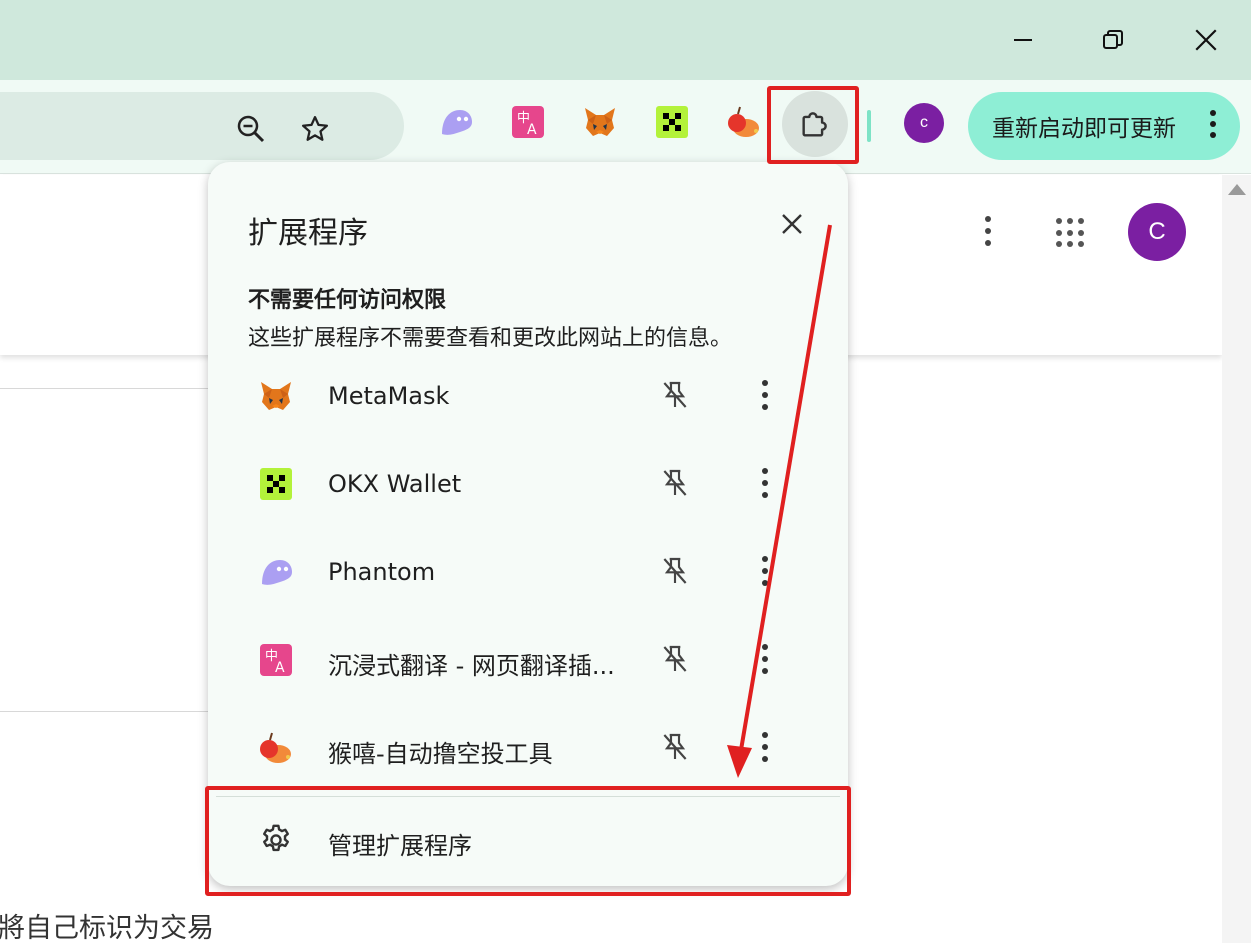 This screenshot has height=943, width=1251. I want to click on extension-name: OKX Wallet, so click(395, 484).